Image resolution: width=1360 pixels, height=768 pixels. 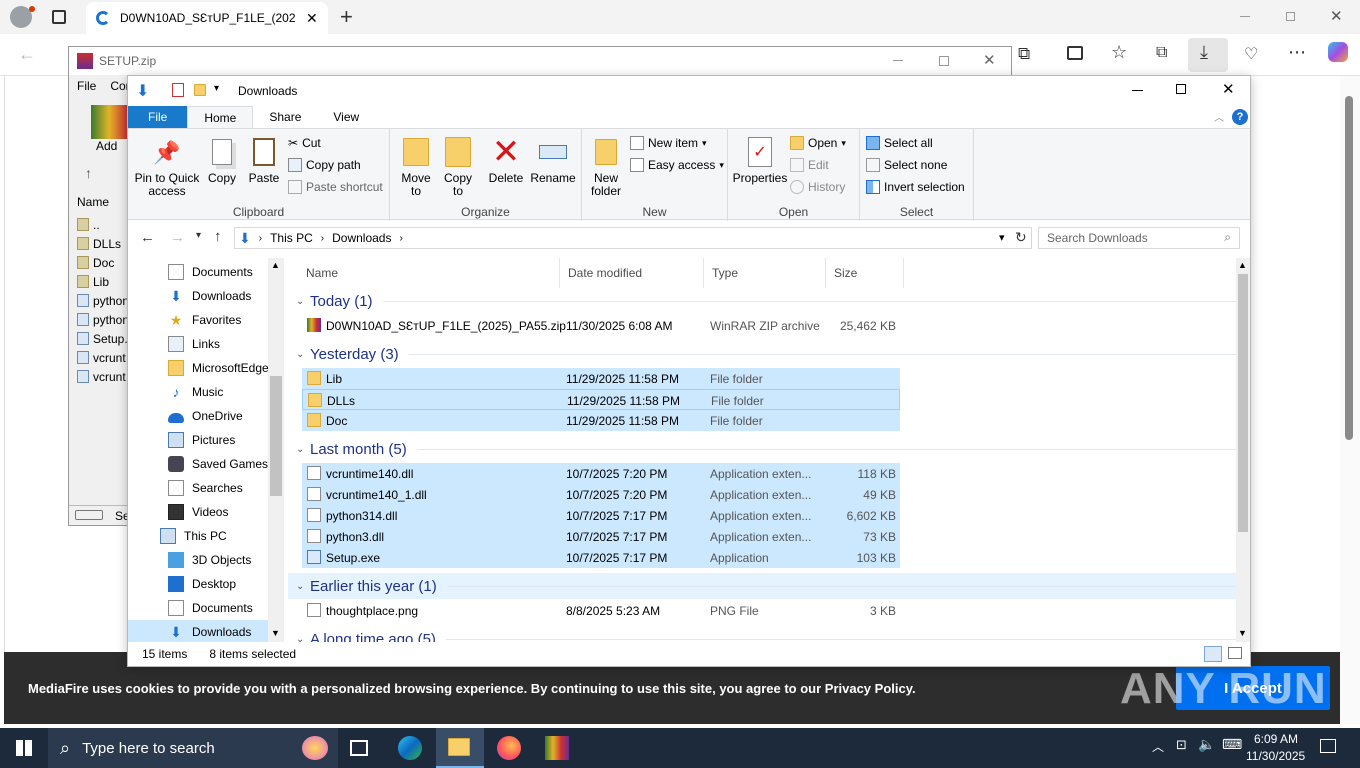 What do you see at coordinates (361, 238) in the screenshot?
I see `breadcrumb-downloads: Downloads` at bounding box center [361, 238].